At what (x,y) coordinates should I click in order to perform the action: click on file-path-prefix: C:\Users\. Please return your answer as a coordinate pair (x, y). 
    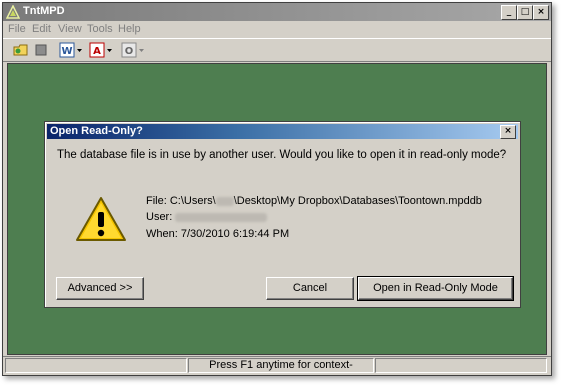
    Looking at the image, I should click on (192, 201).